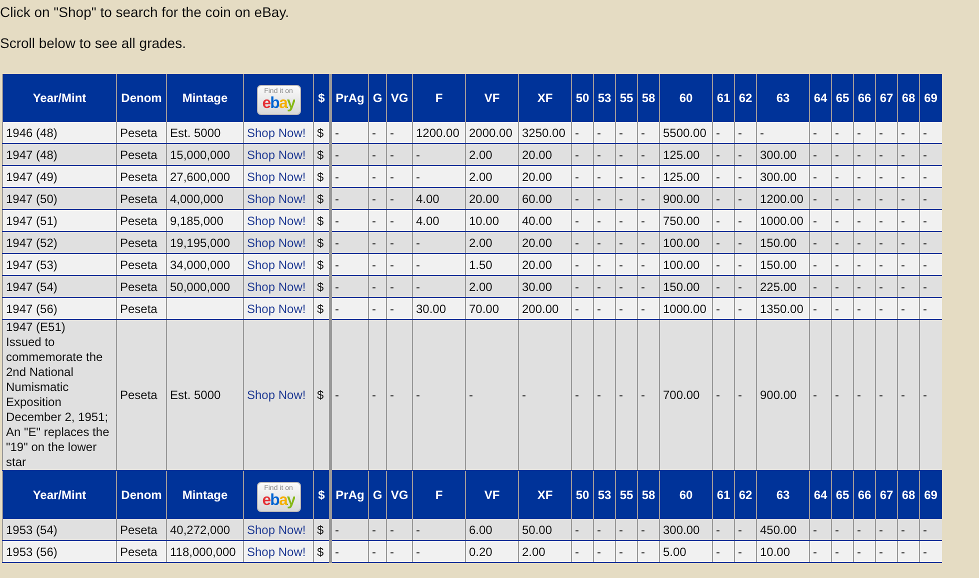  I want to click on column-header: 53, so click(605, 494).